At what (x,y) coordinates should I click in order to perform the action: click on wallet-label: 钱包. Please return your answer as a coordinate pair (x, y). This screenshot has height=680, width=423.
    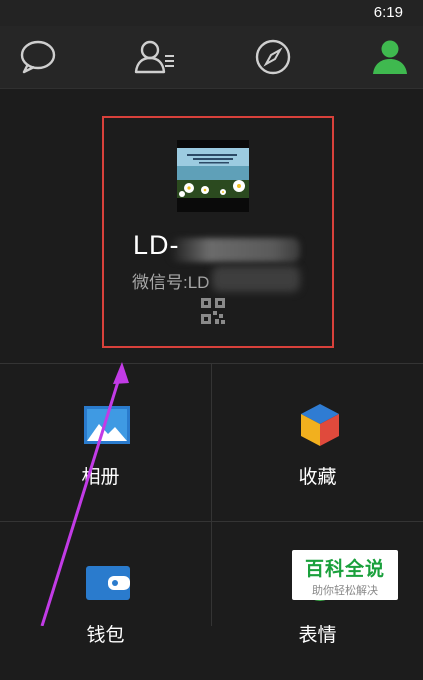
    Looking at the image, I should click on (105, 635).